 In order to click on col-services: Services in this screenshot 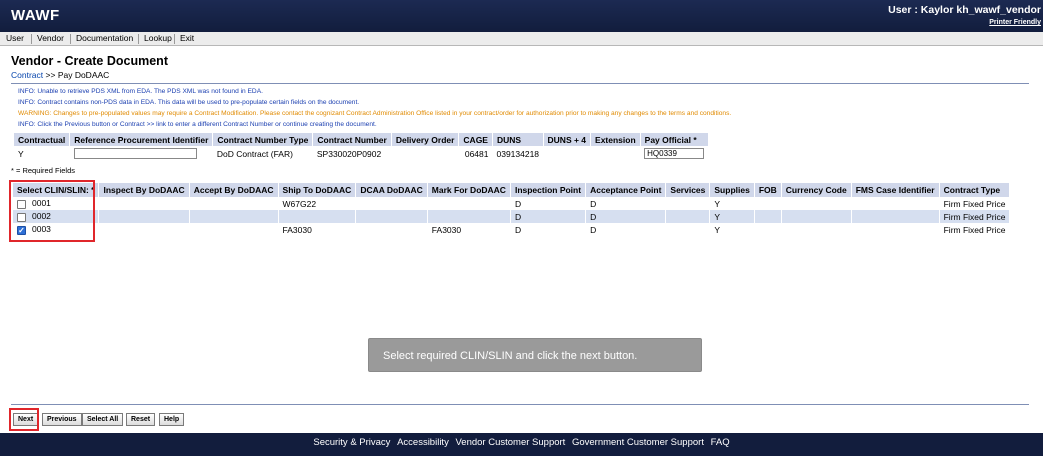, I will do `click(688, 190)`.